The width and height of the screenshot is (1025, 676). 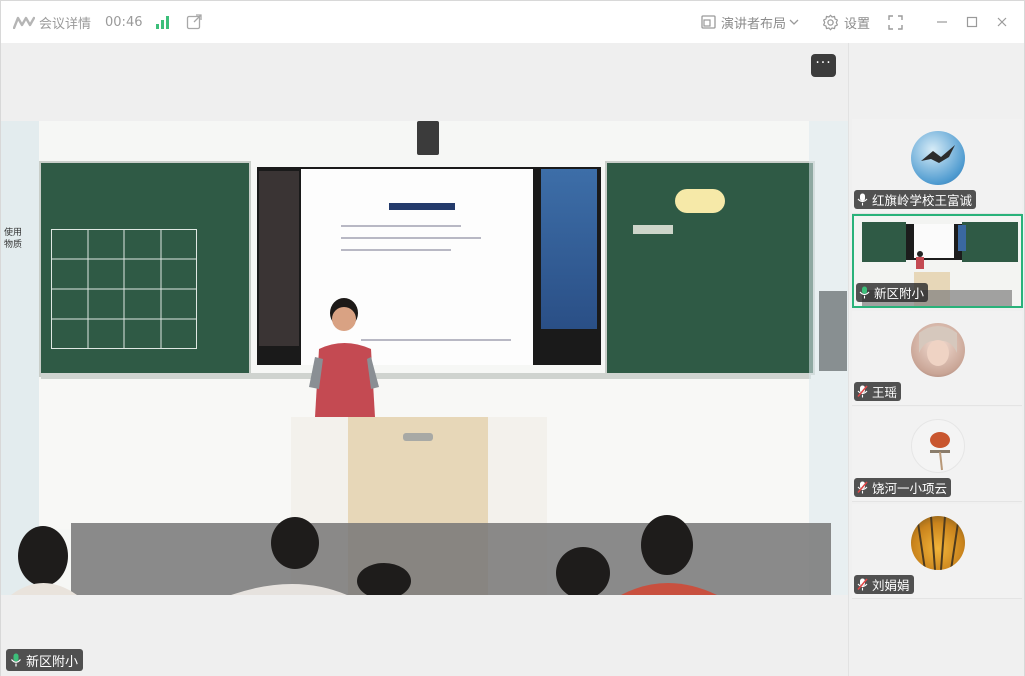 I want to click on participant-tile: 王瑶, so click(x=937, y=358).